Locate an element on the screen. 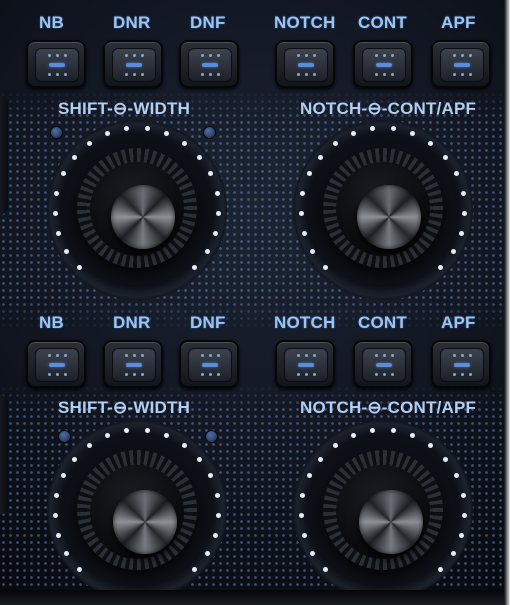 The height and width of the screenshot is (605, 510). knob-label-shift-width: SHIFT-⊖-WIDTH is located at coordinates (124, 108).